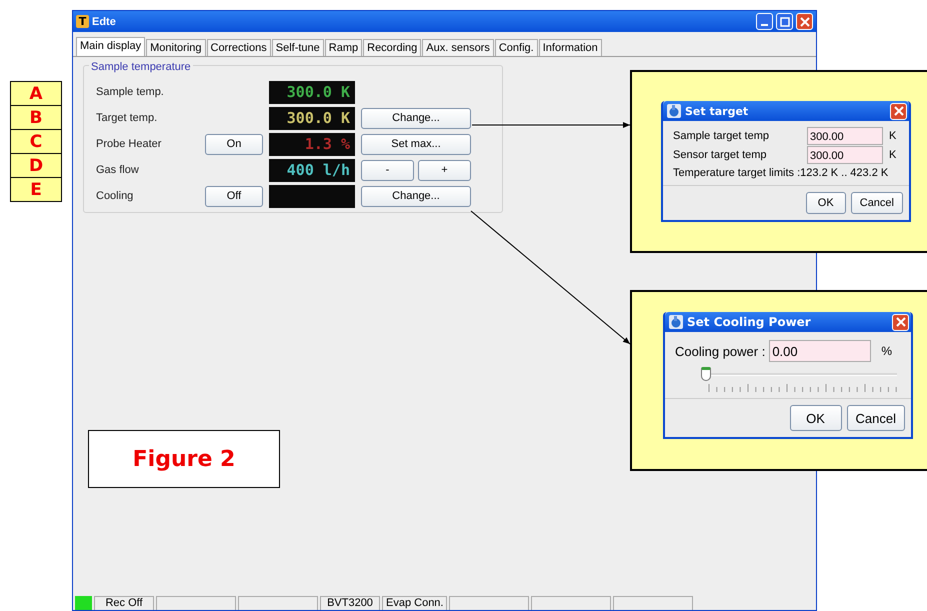 The width and height of the screenshot is (927, 611). I want to click on toggle-button: On, so click(234, 144).